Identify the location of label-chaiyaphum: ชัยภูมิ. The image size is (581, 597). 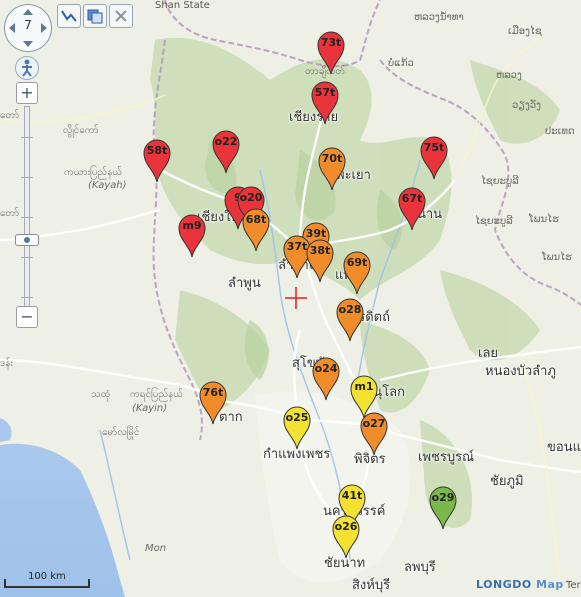
(507, 481).